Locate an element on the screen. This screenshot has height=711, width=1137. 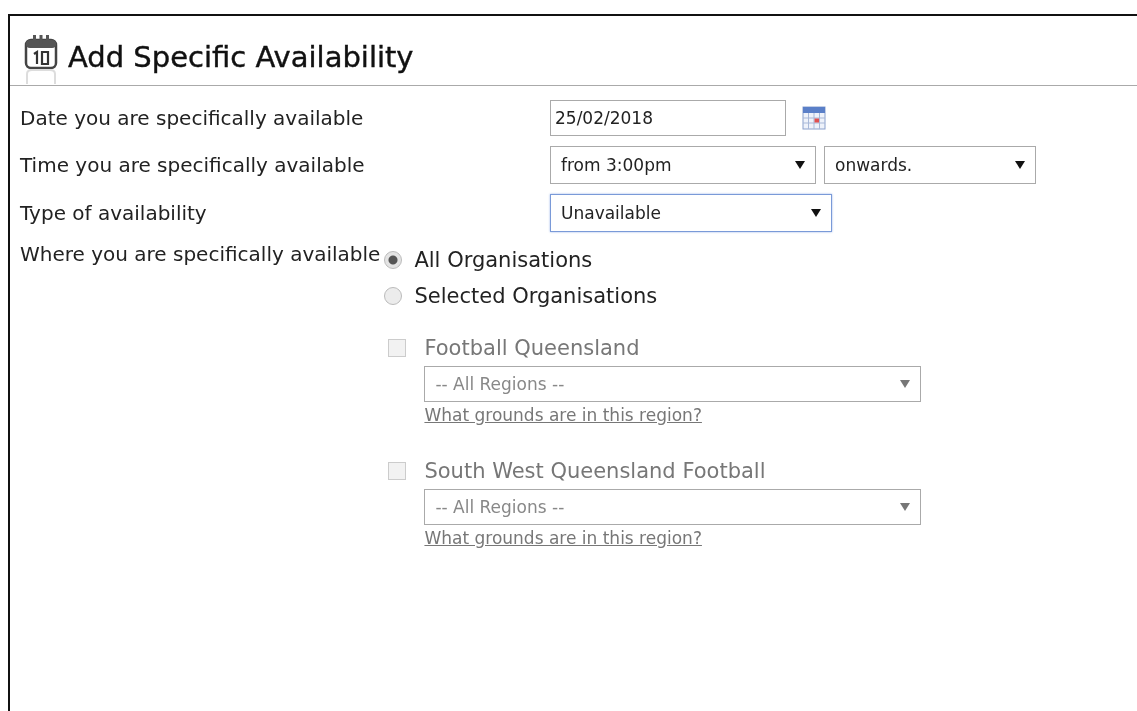
field-label: Where you are specifically available is located at coordinates (200, 254).